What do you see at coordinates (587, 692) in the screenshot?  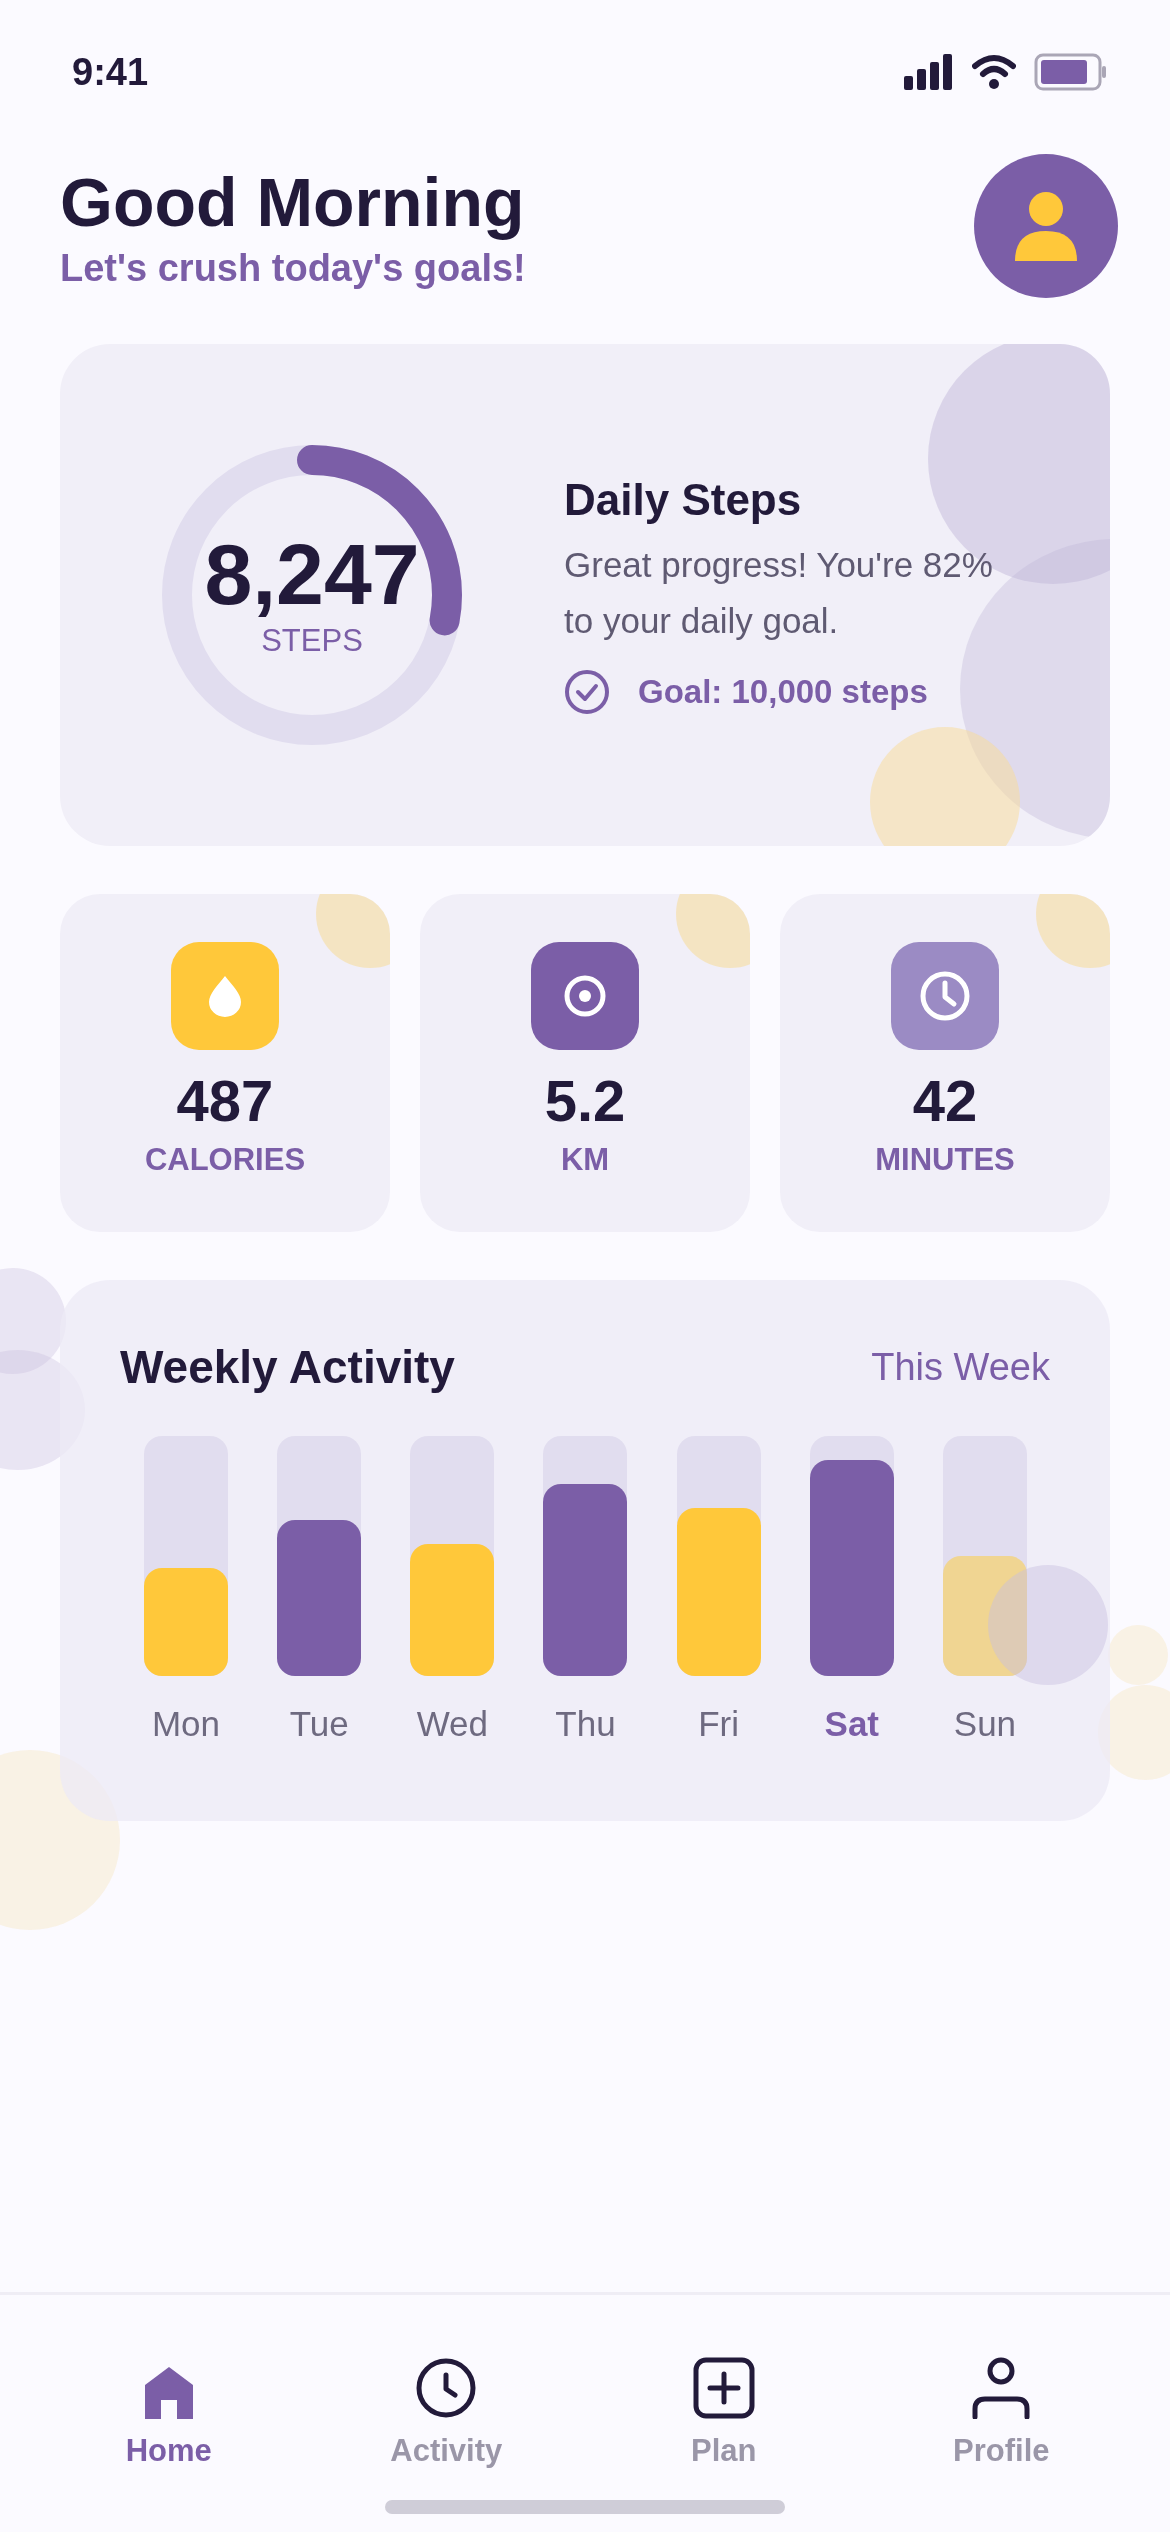 I see `check-circle-icon` at bounding box center [587, 692].